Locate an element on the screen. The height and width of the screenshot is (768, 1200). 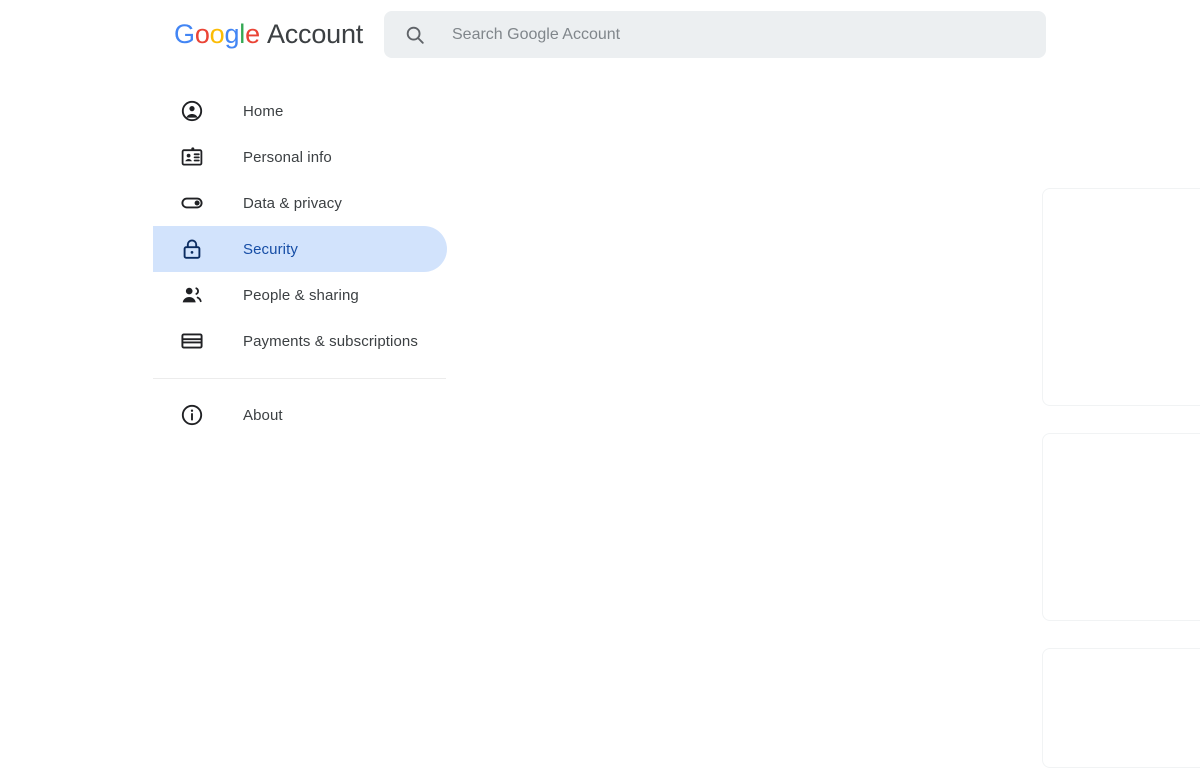
sidebar-item-label-home: Home is located at coordinates (263, 111).